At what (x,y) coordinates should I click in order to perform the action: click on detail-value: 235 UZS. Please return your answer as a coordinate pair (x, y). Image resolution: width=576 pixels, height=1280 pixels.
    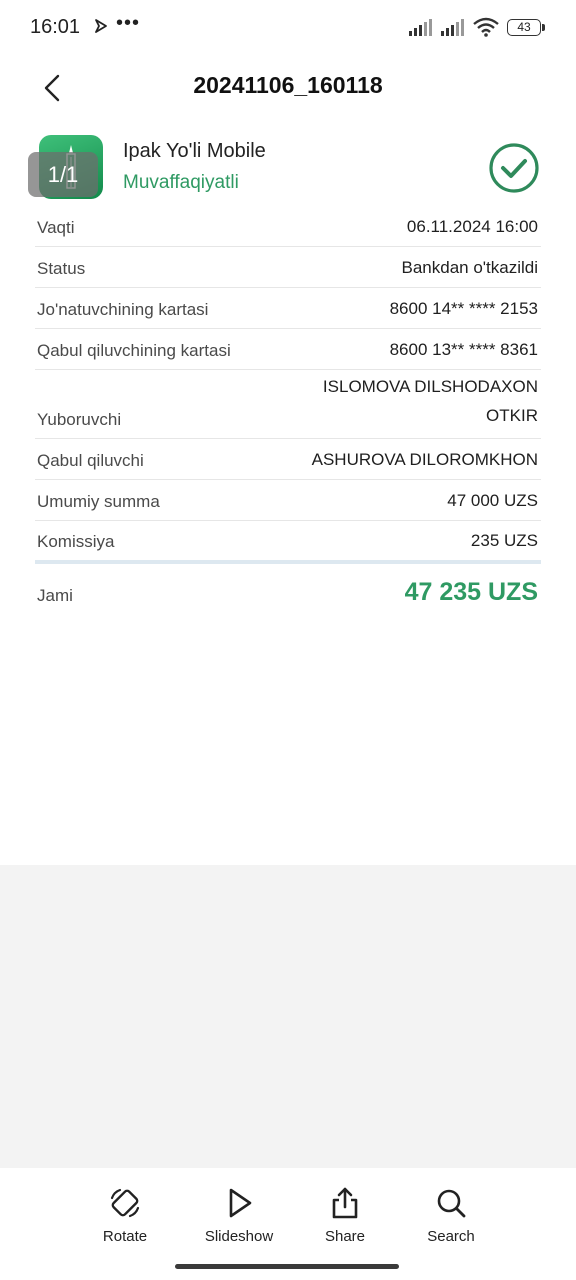
    Looking at the image, I should click on (504, 540).